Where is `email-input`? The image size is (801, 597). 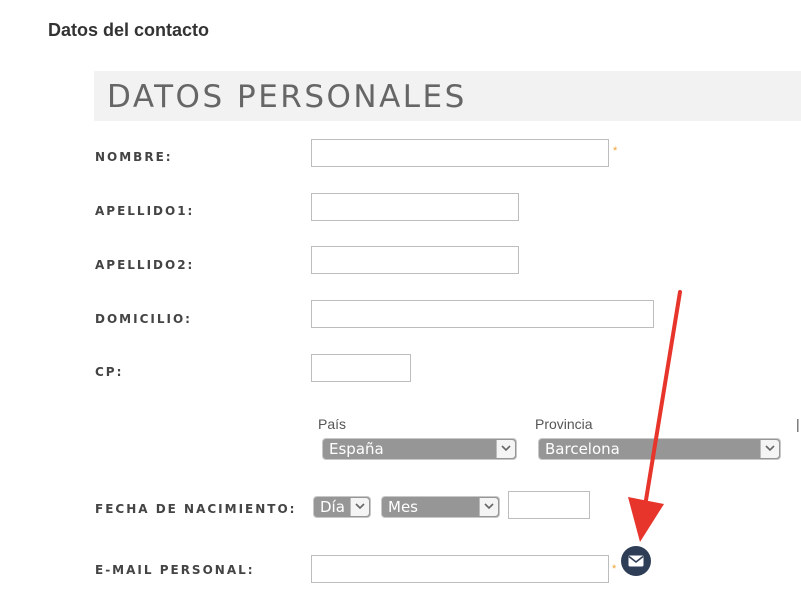 email-input is located at coordinates (460, 569).